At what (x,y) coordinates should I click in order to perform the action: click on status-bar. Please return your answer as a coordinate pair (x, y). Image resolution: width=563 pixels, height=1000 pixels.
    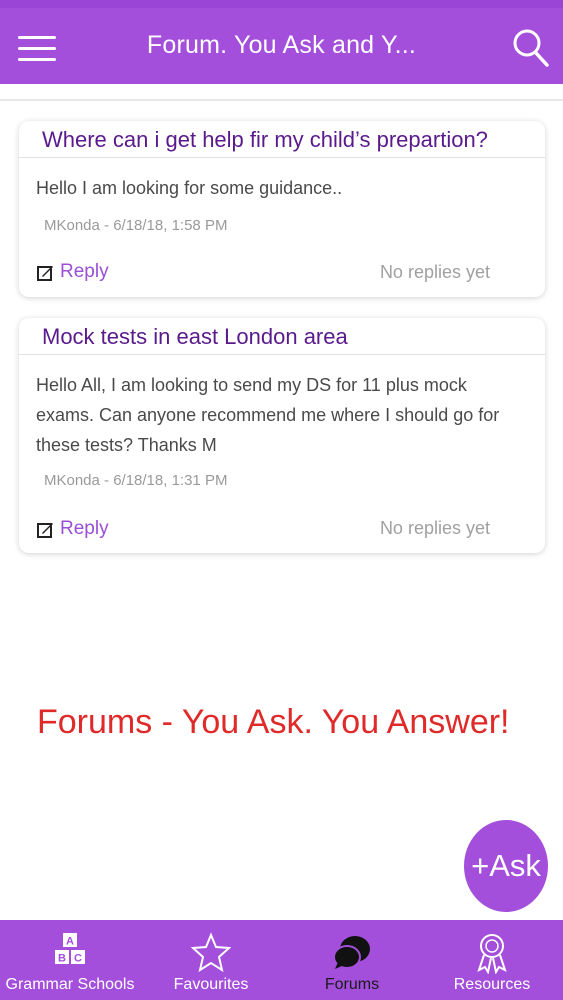
    Looking at the image, I should click on (281, 4).